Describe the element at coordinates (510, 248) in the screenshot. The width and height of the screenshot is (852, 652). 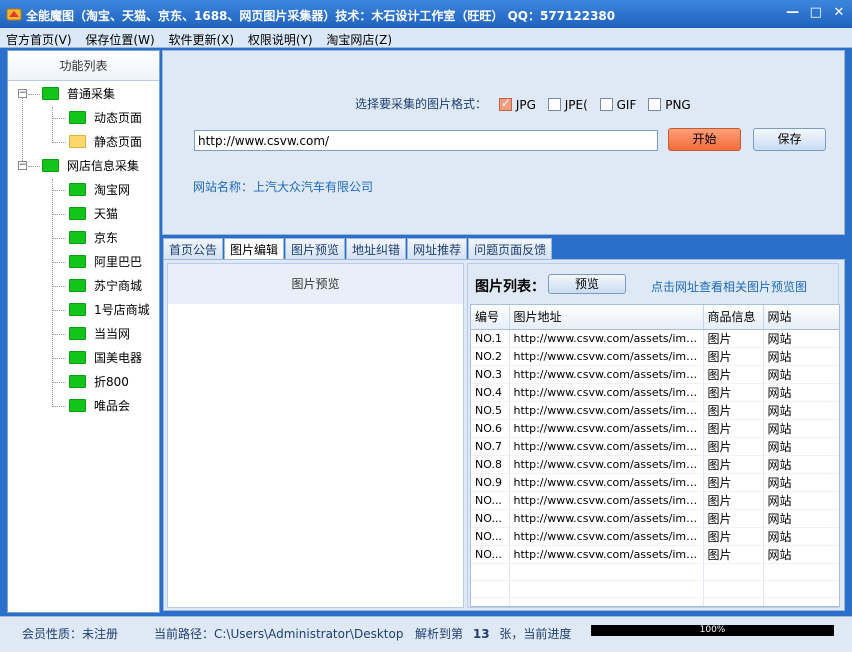
I see `tab-5: 问题页面反馈` at that location.